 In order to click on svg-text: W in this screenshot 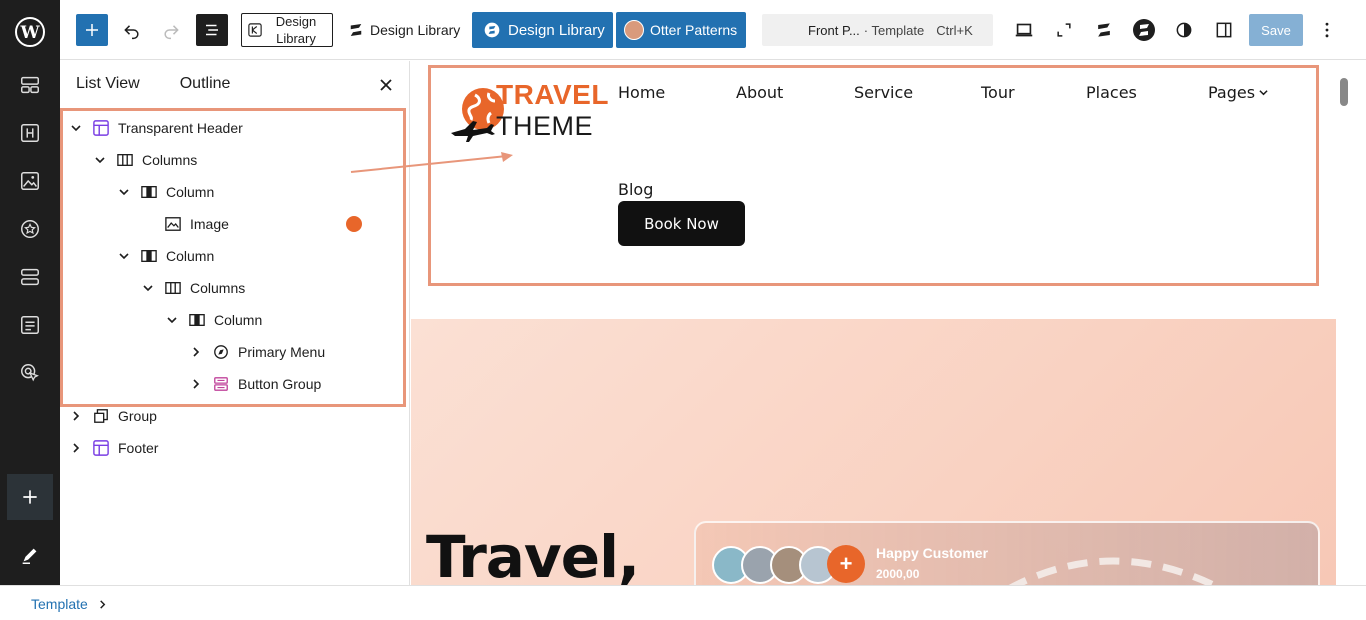, I will do `click(29, 33)`.